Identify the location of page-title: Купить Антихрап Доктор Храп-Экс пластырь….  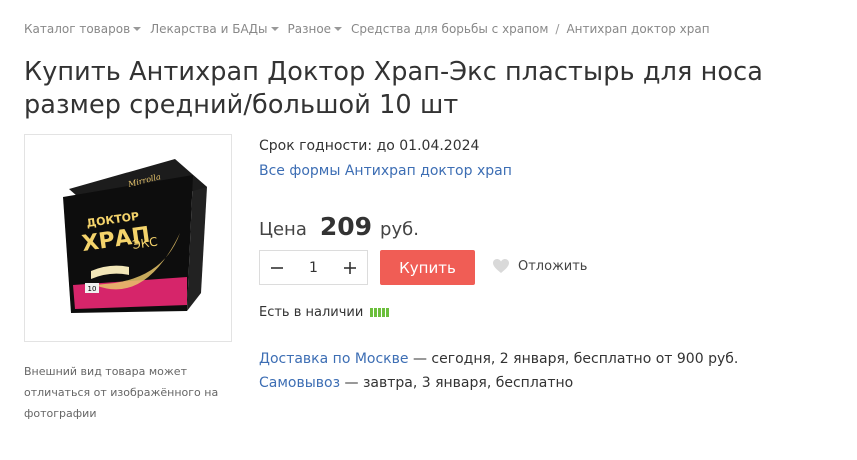
(393, 88).